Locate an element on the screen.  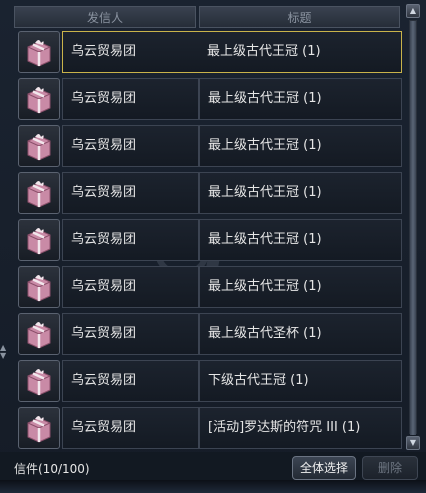
scroll-down-button: ▼ is located at coordinates (413, 443).